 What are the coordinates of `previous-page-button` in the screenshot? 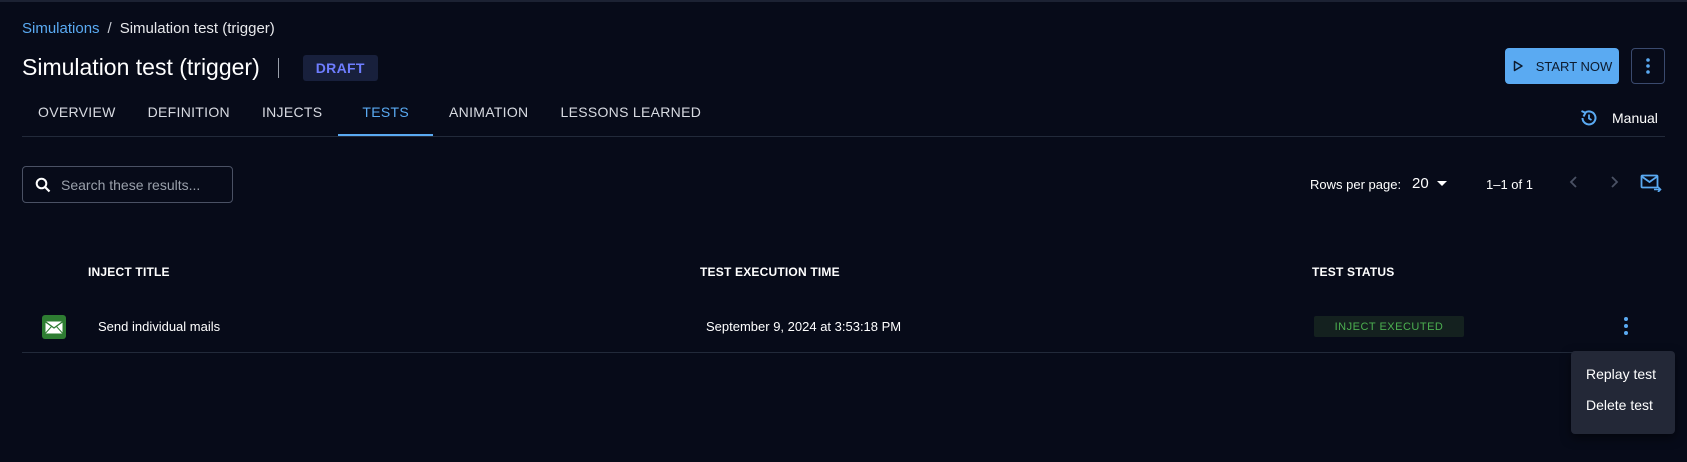 It's located at (1574, 184).